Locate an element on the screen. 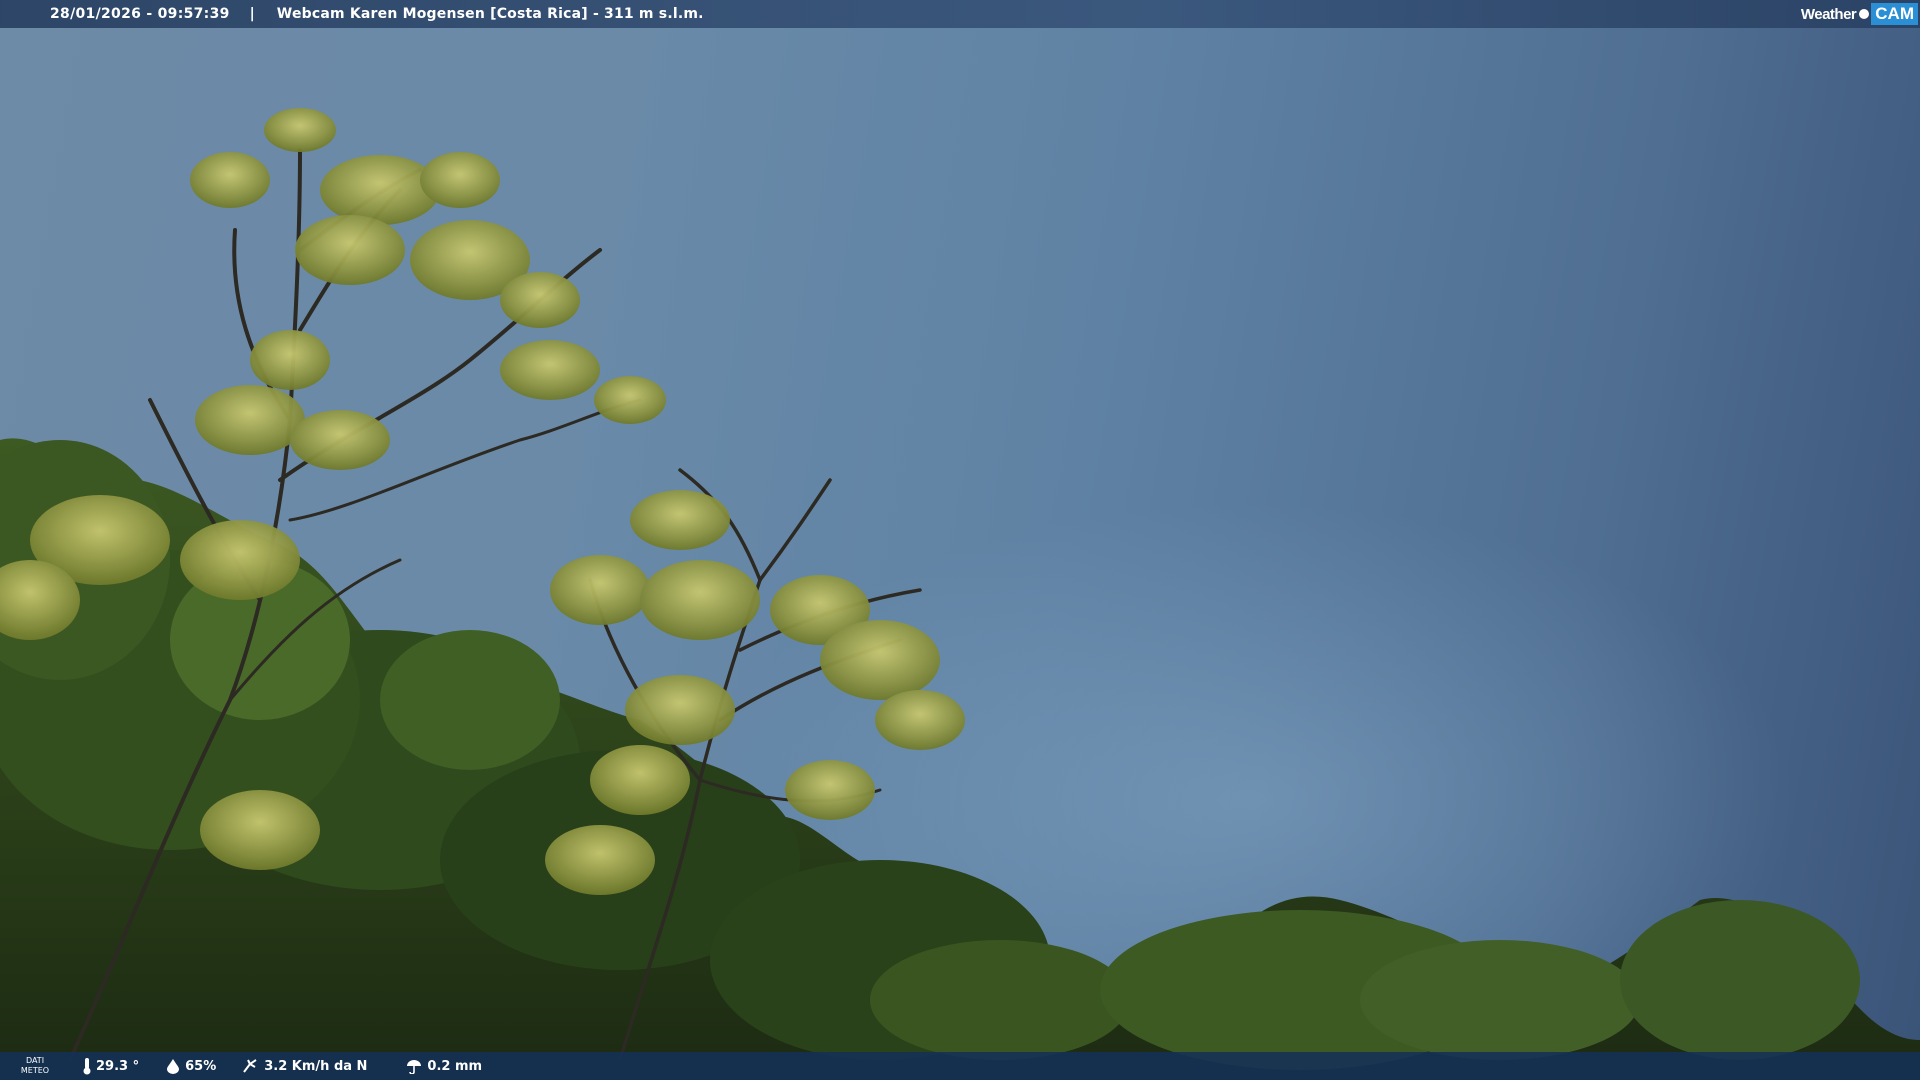  rain-icon is located at coordinates (414, 1067).